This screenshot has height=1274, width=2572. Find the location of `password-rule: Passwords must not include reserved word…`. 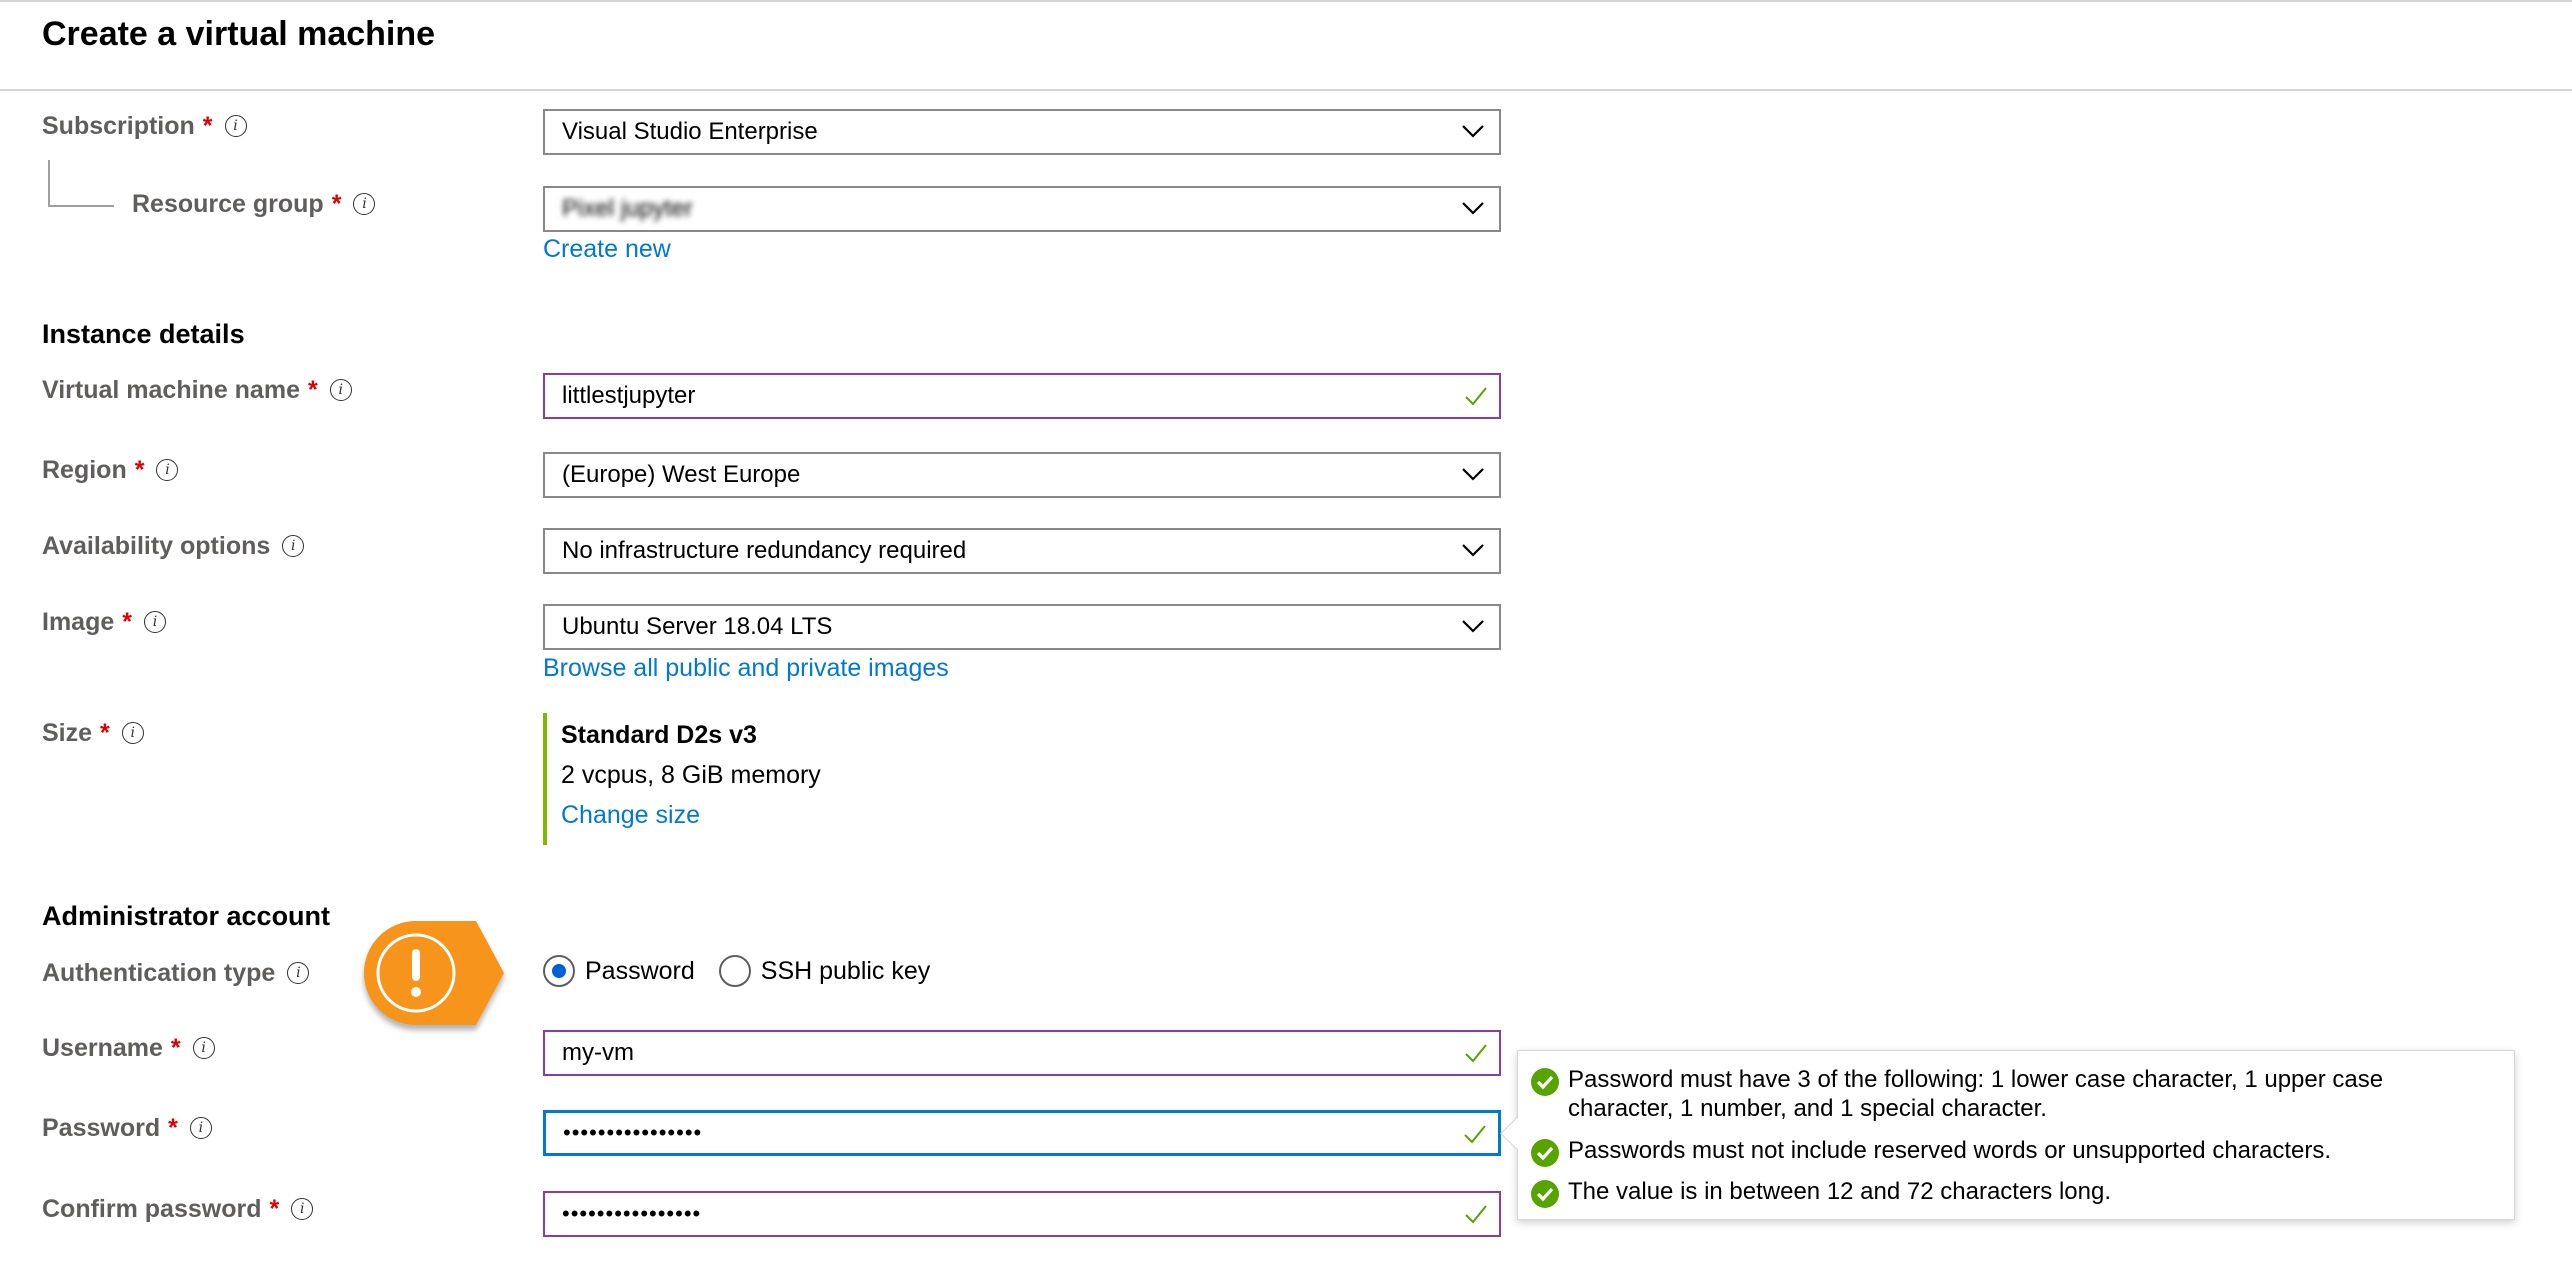

password-rule: Passwords must not include reserved word… is located at coordinates (1999, 1152).